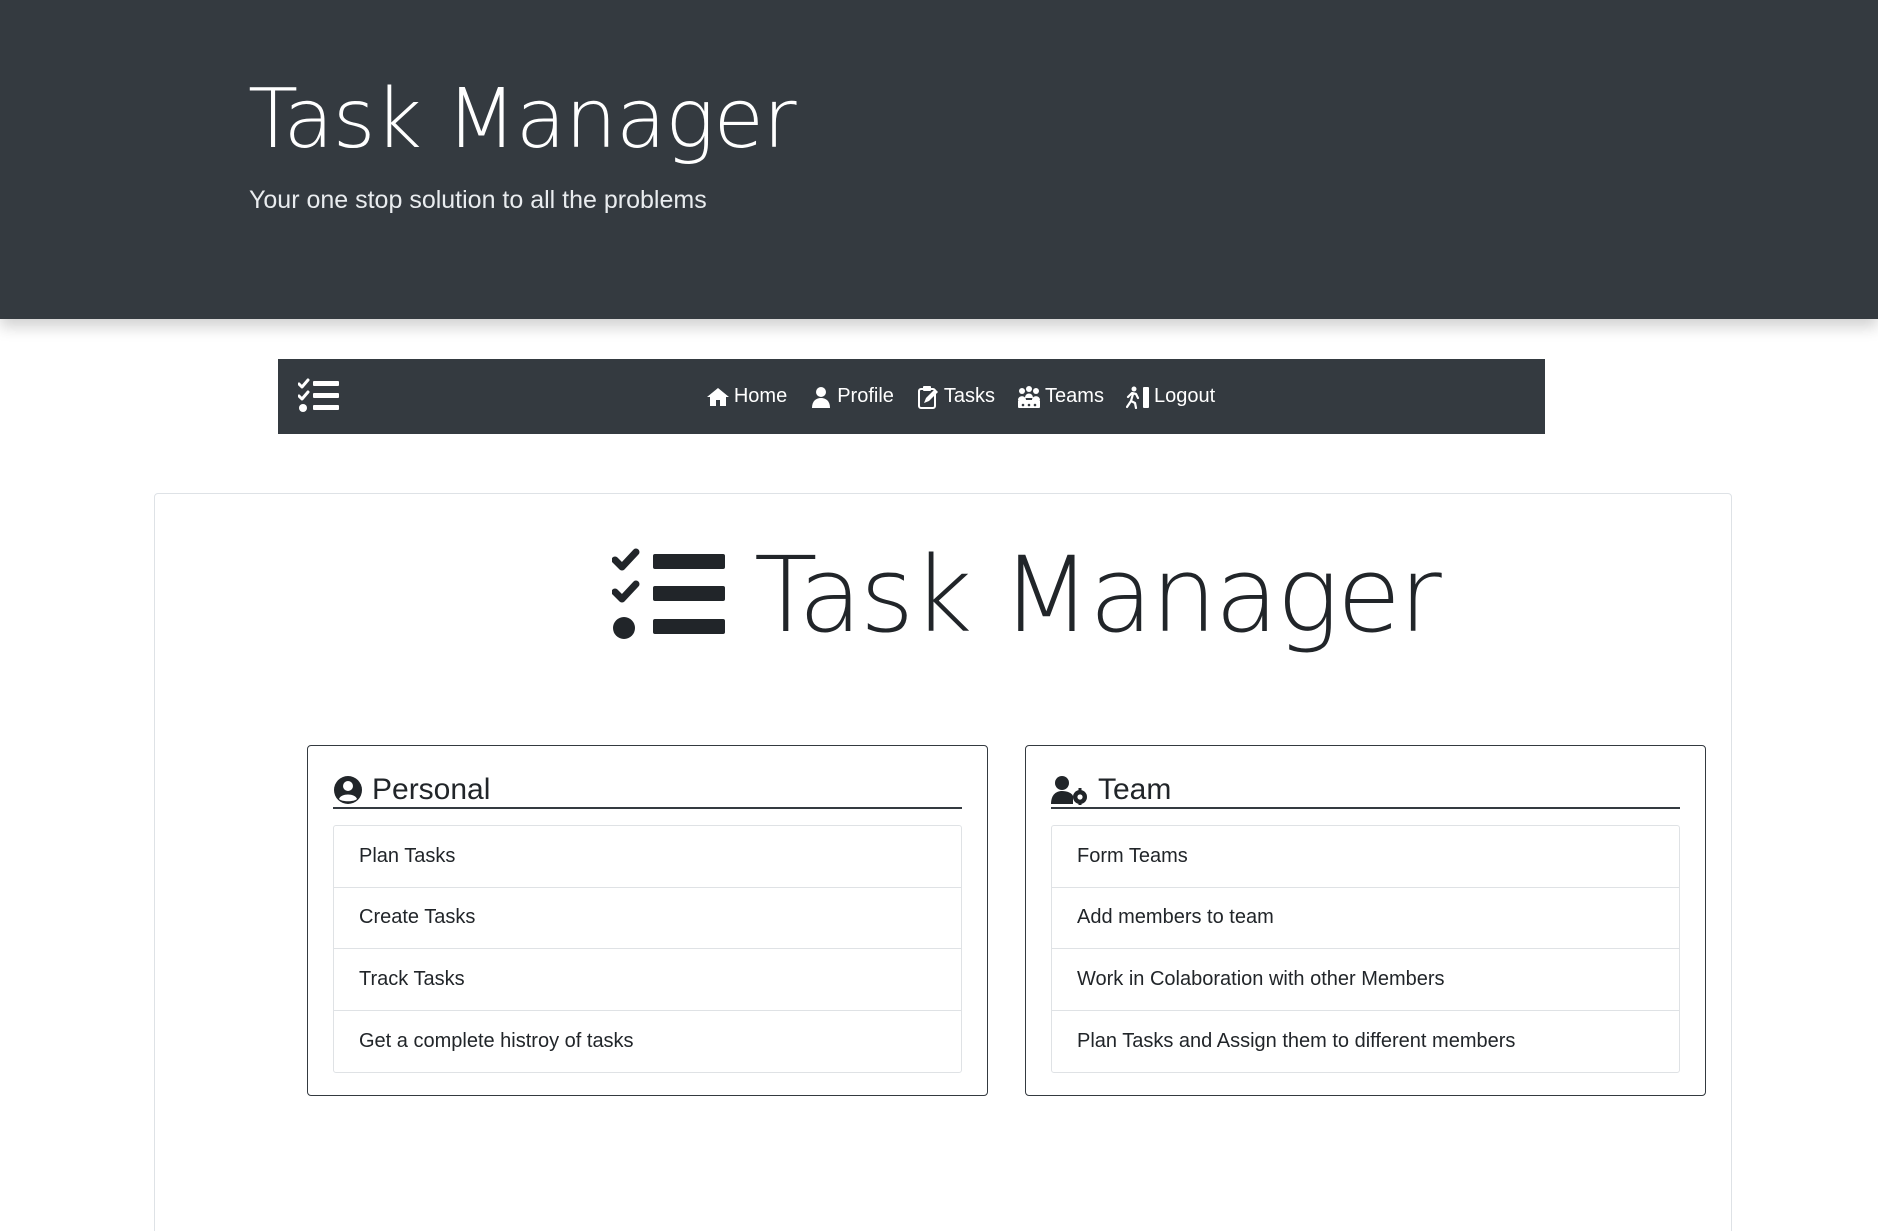 Image resolution: width=1878 pixels, height=1231 pixels. Describe the element at coordinates (1135, 789) in the screenshot. I see `team-card-title: Team` at that location.